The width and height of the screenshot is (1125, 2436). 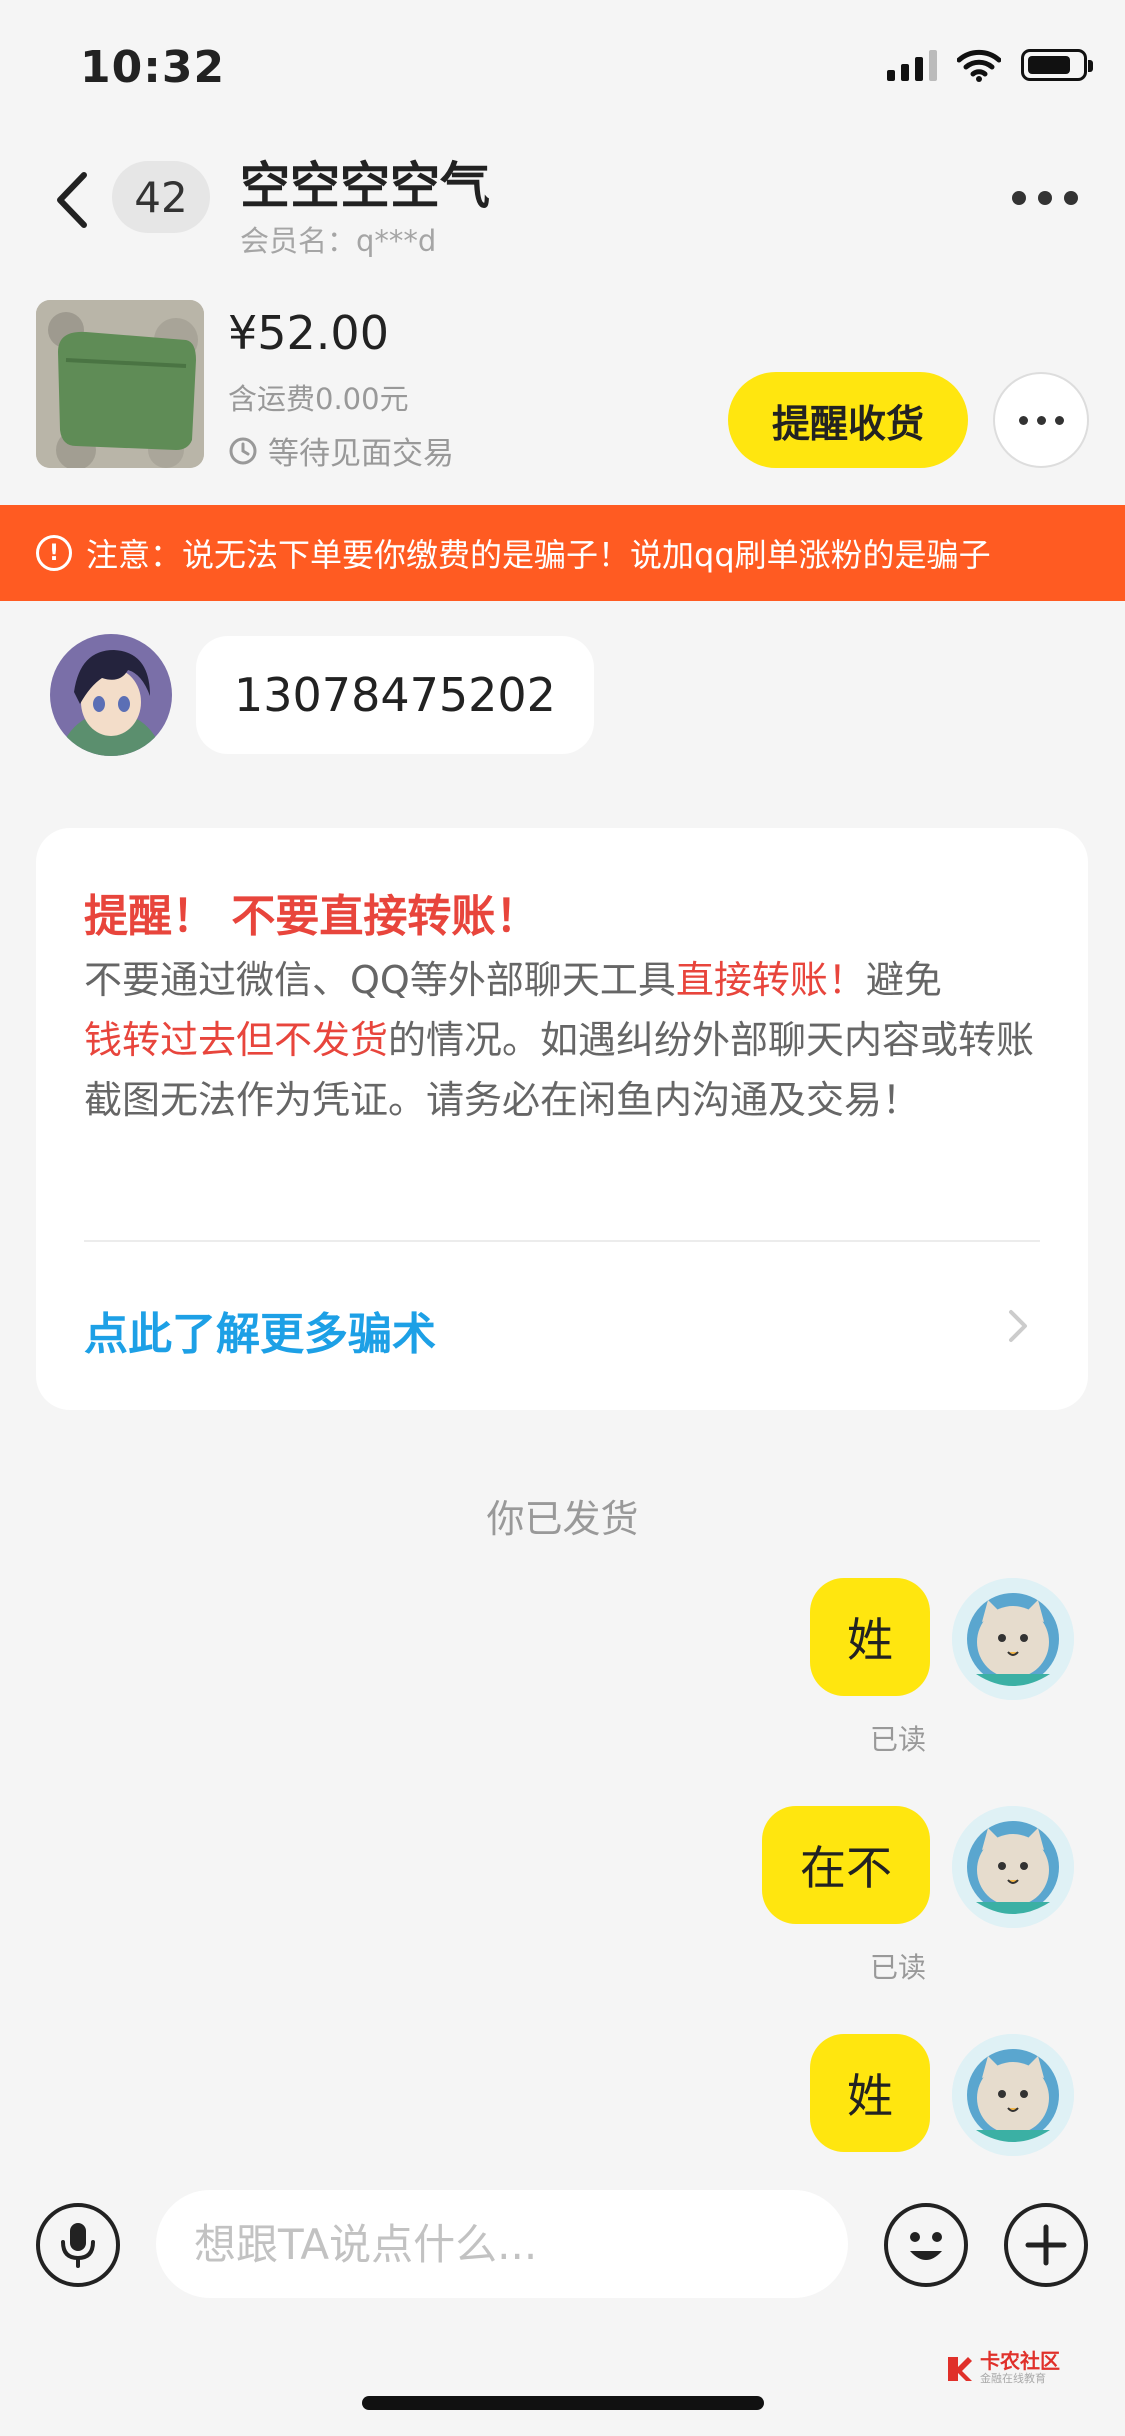 I want to click on battery-icon, so click(x=1057, y=65).